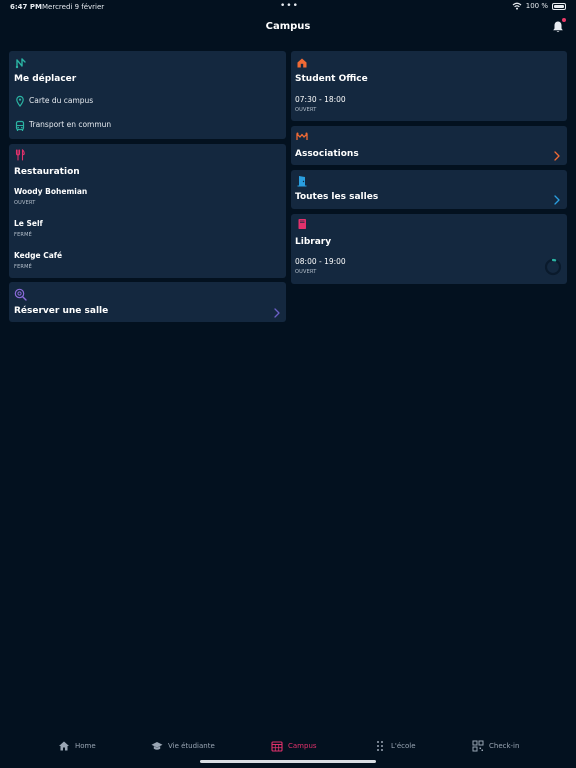 Image resolution: width=576 pixels, height=768 pixels. I want to click on status-bar: 6:47 PM Mercredi 9 février ••• 100 %, so click(288, 8).